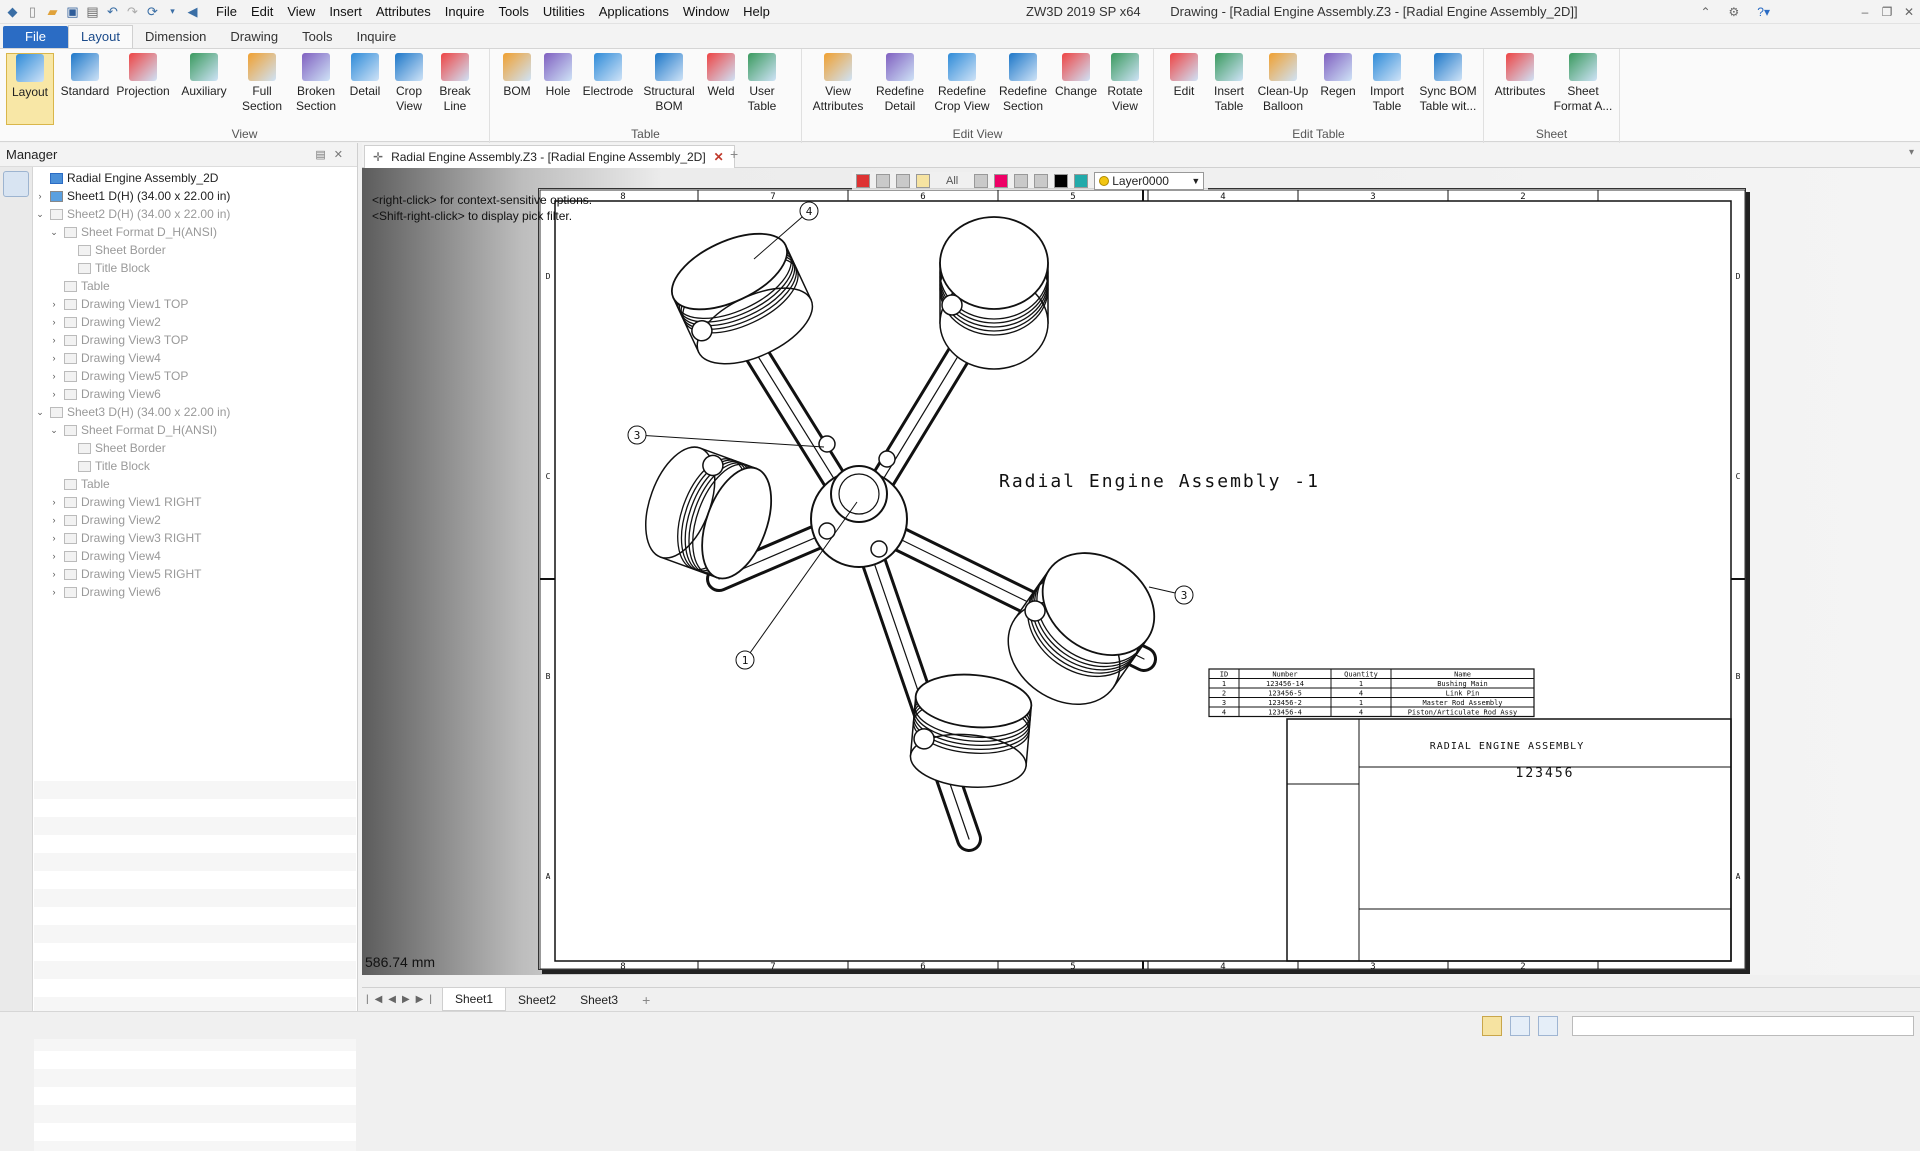 The height and width of the screenshot is (1151, 1920). Describe the element at coordinates (301, 12) in the screenshot. I see `menu-view: View` at that location.